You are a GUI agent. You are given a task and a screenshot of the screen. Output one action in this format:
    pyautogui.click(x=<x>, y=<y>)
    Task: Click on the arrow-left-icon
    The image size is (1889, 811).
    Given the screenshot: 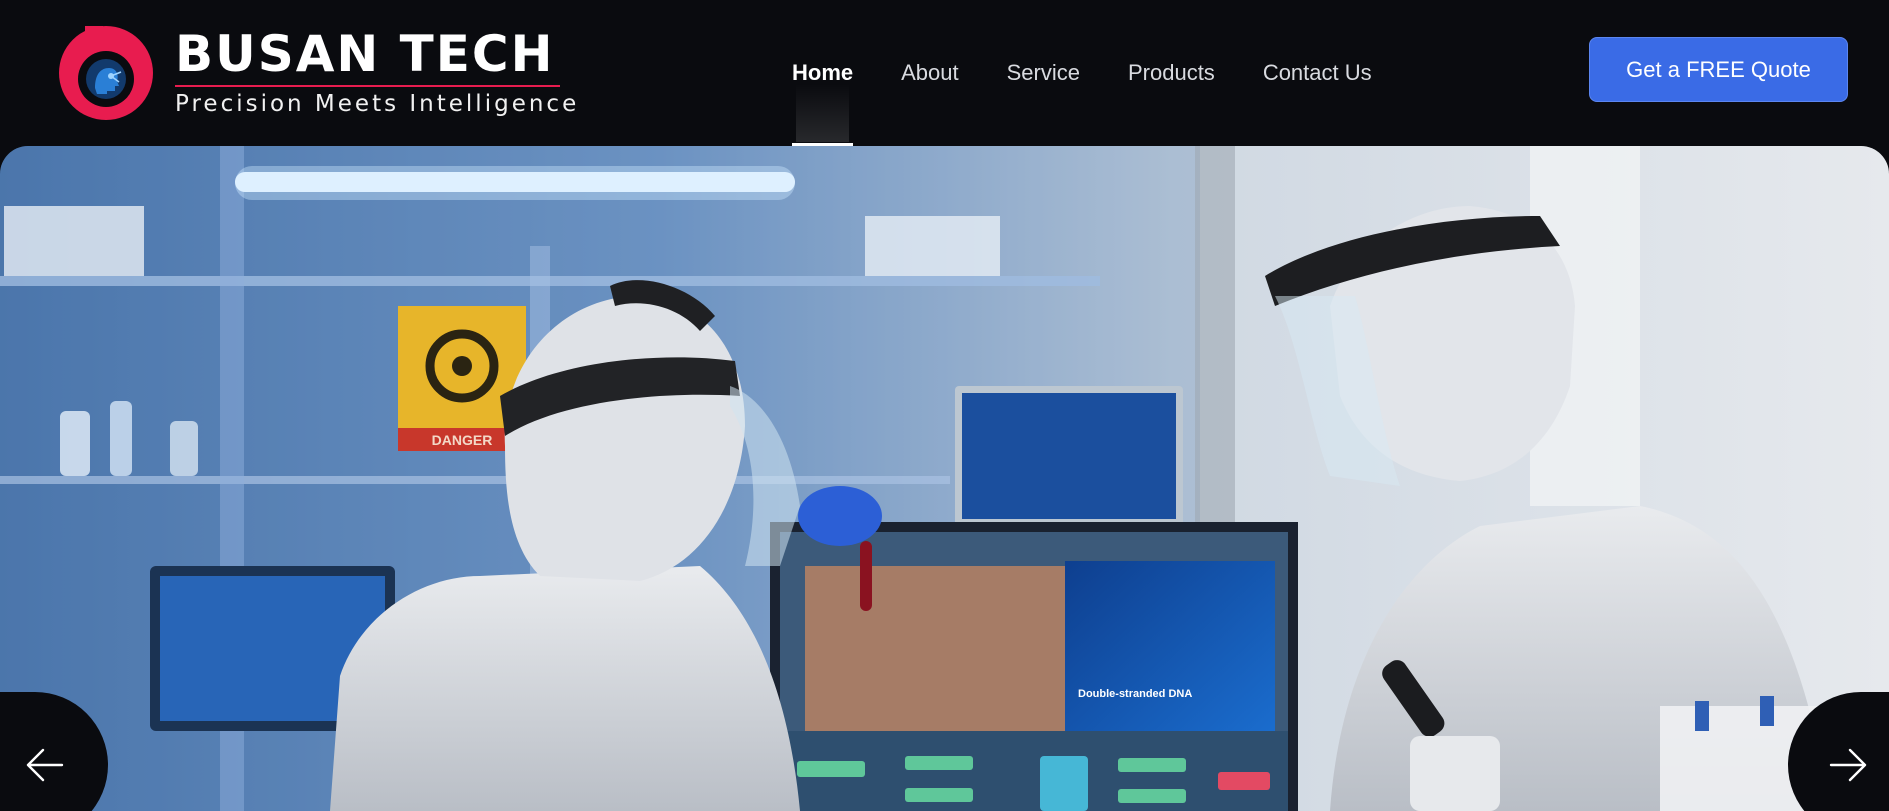 What is the action you would take?
    pyautogui.click(x=45, y=765)
    